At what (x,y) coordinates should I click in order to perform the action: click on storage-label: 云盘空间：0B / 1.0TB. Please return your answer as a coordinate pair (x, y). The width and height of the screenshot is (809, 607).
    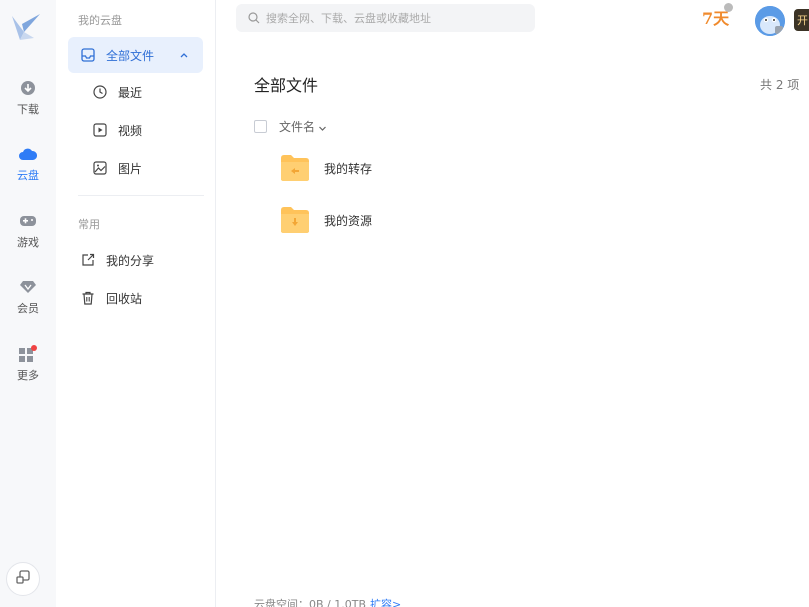
    Looking at the image, I should click on (310, 602).